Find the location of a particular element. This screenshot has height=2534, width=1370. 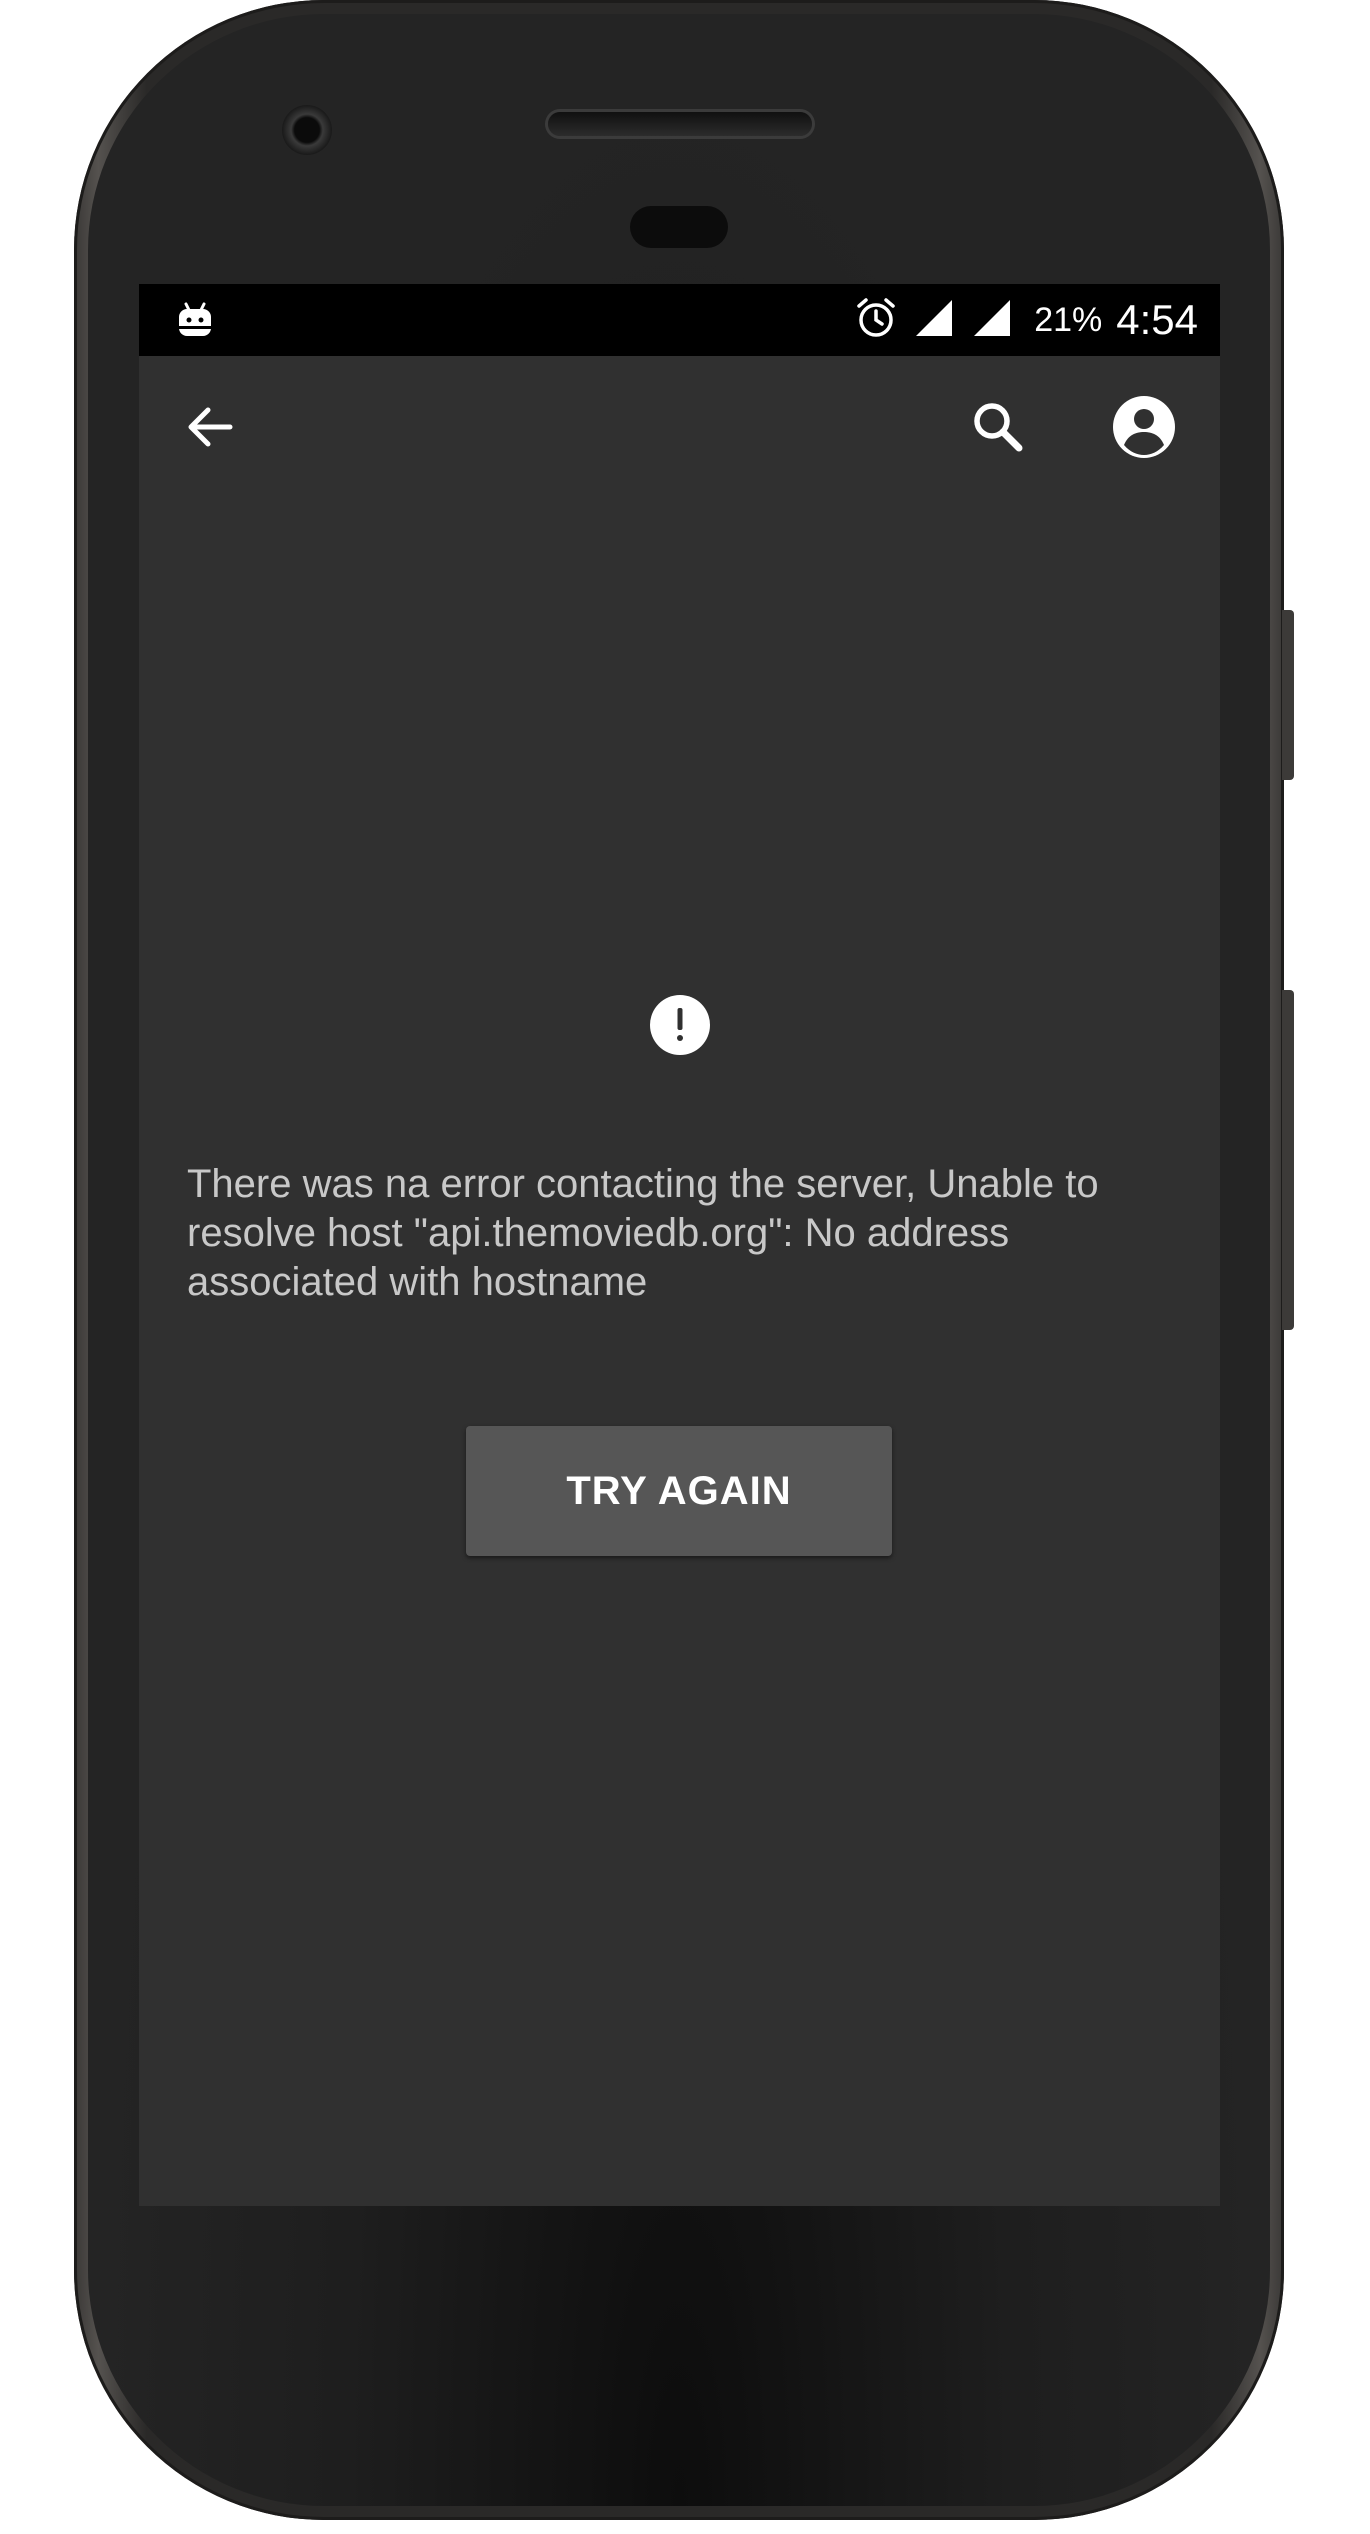

cell-signal-icon is located at coordinates (992, 320).